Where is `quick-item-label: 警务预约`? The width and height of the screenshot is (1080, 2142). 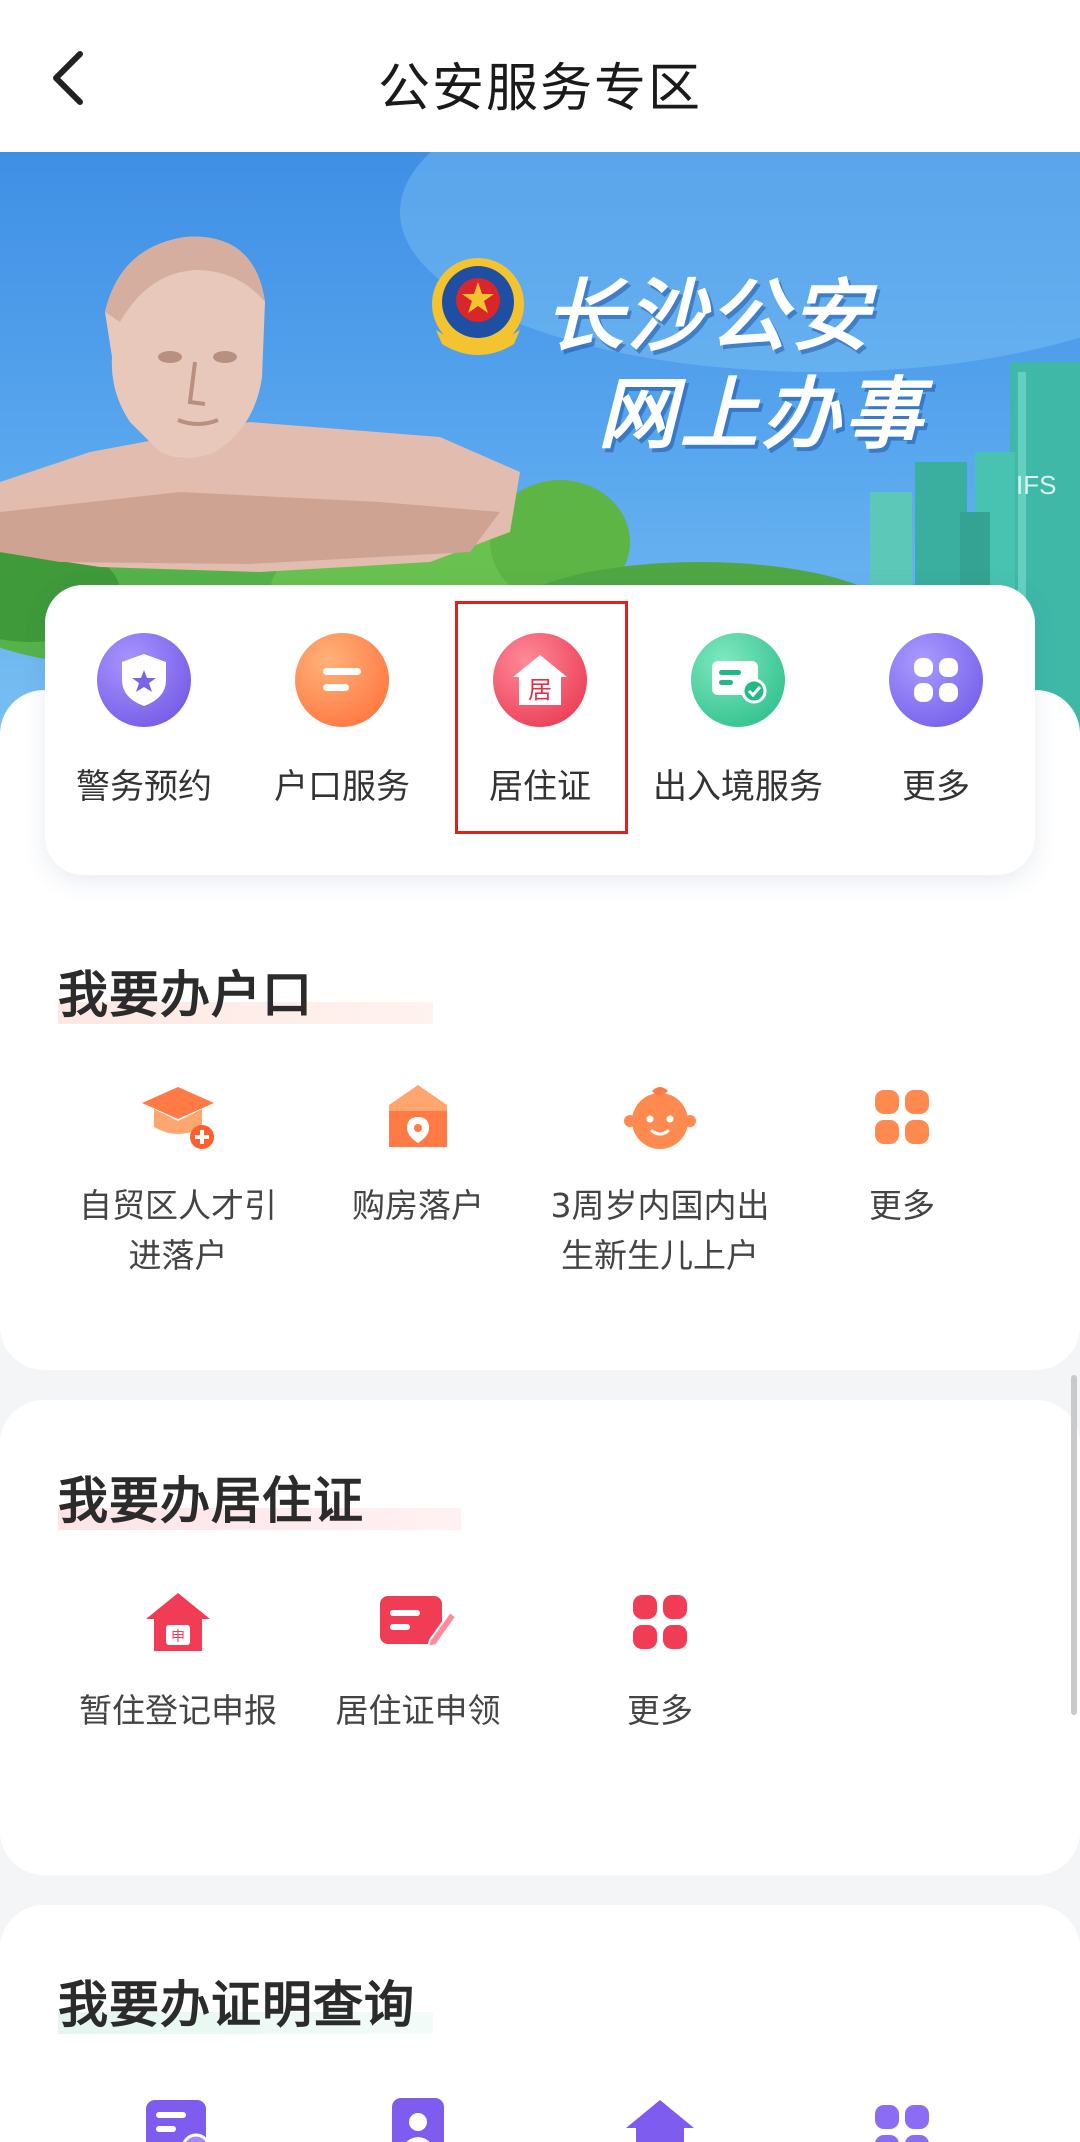
quick-item-label: 警务预约 is located at coordinates (144, 787).